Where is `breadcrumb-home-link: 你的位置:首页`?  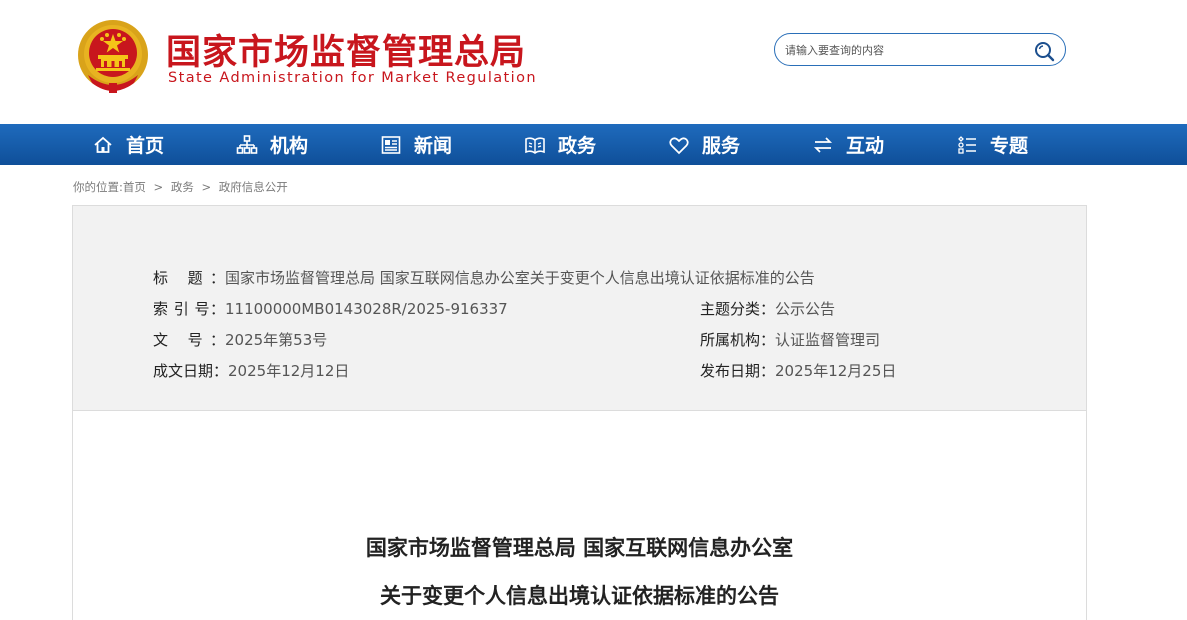 breadcrumb-home-link: 你的位置:首页 is located at coordinates (109, 187).